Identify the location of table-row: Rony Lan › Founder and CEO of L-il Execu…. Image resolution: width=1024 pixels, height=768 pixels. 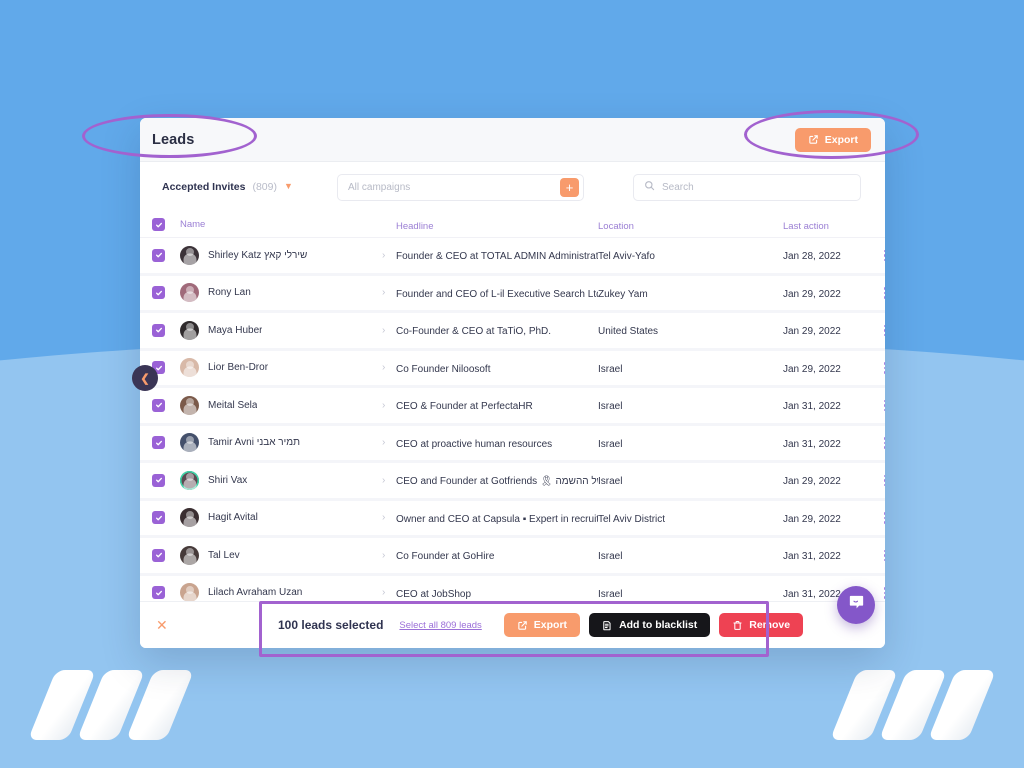
(512, 294).